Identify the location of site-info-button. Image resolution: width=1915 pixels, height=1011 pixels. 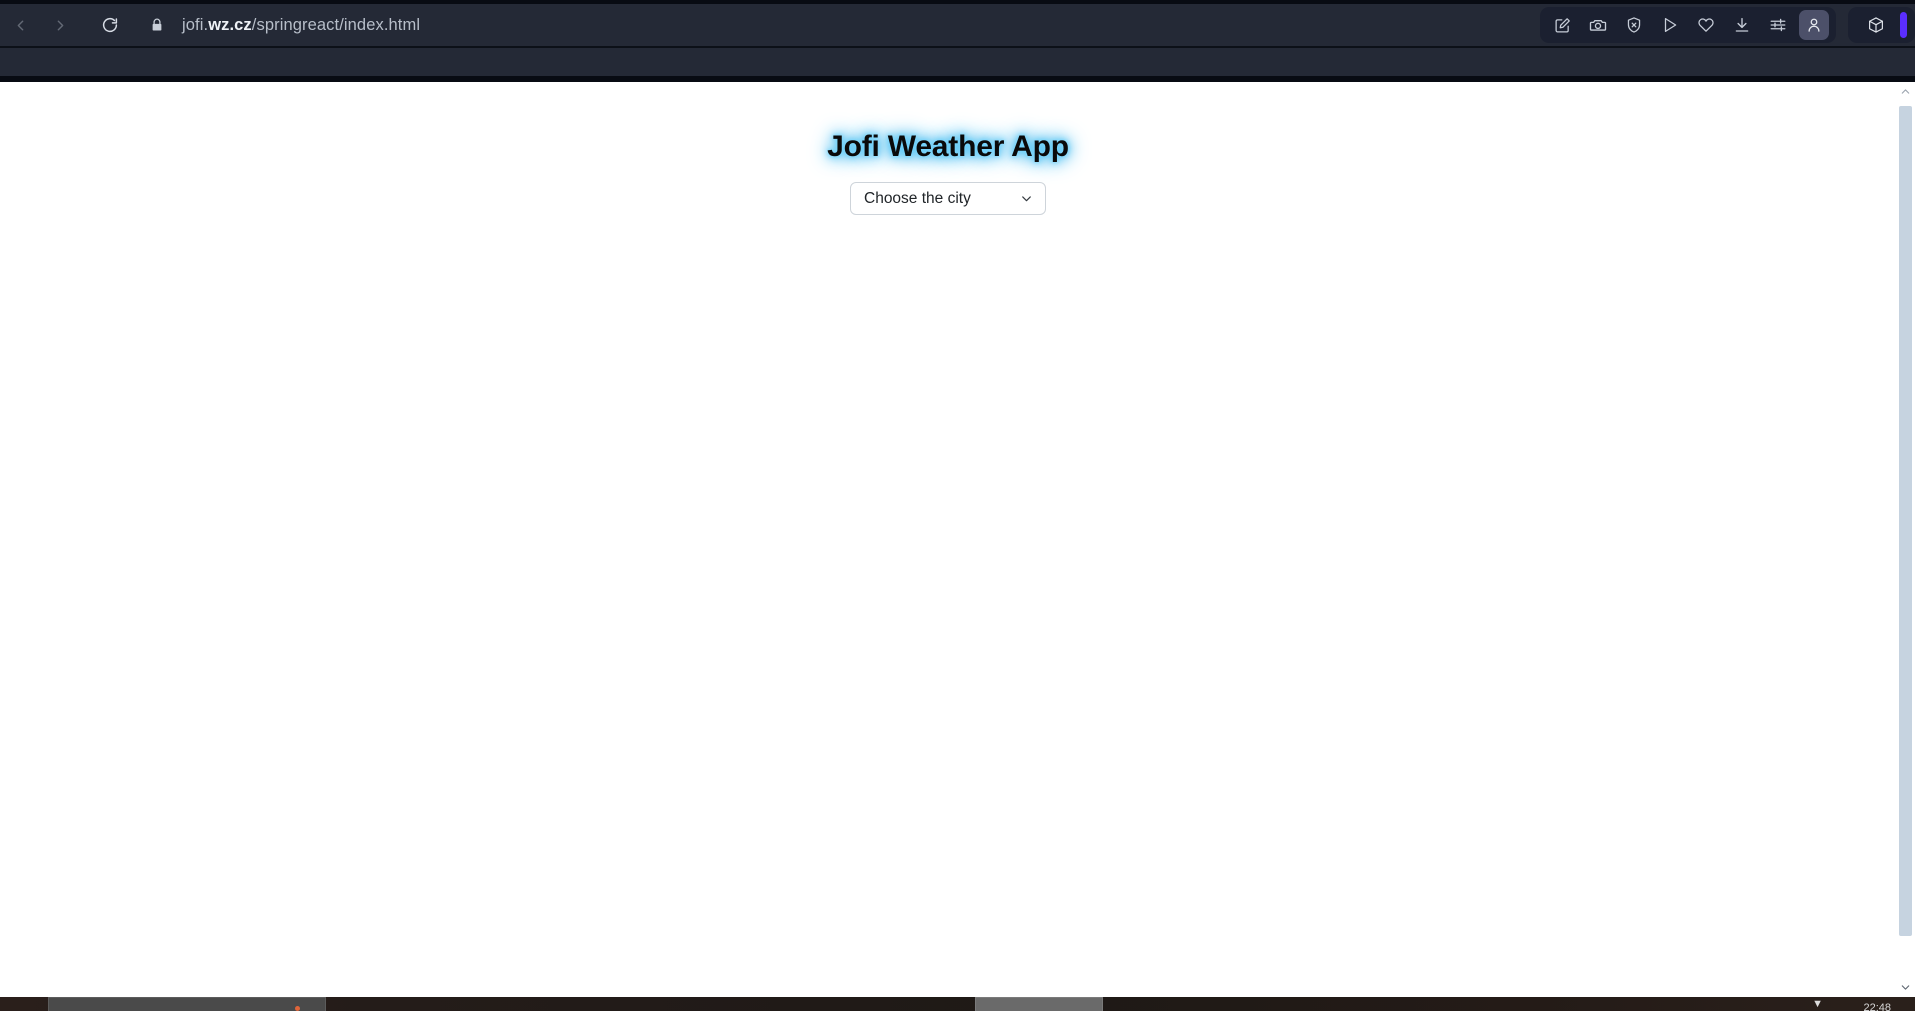
(157, 25).